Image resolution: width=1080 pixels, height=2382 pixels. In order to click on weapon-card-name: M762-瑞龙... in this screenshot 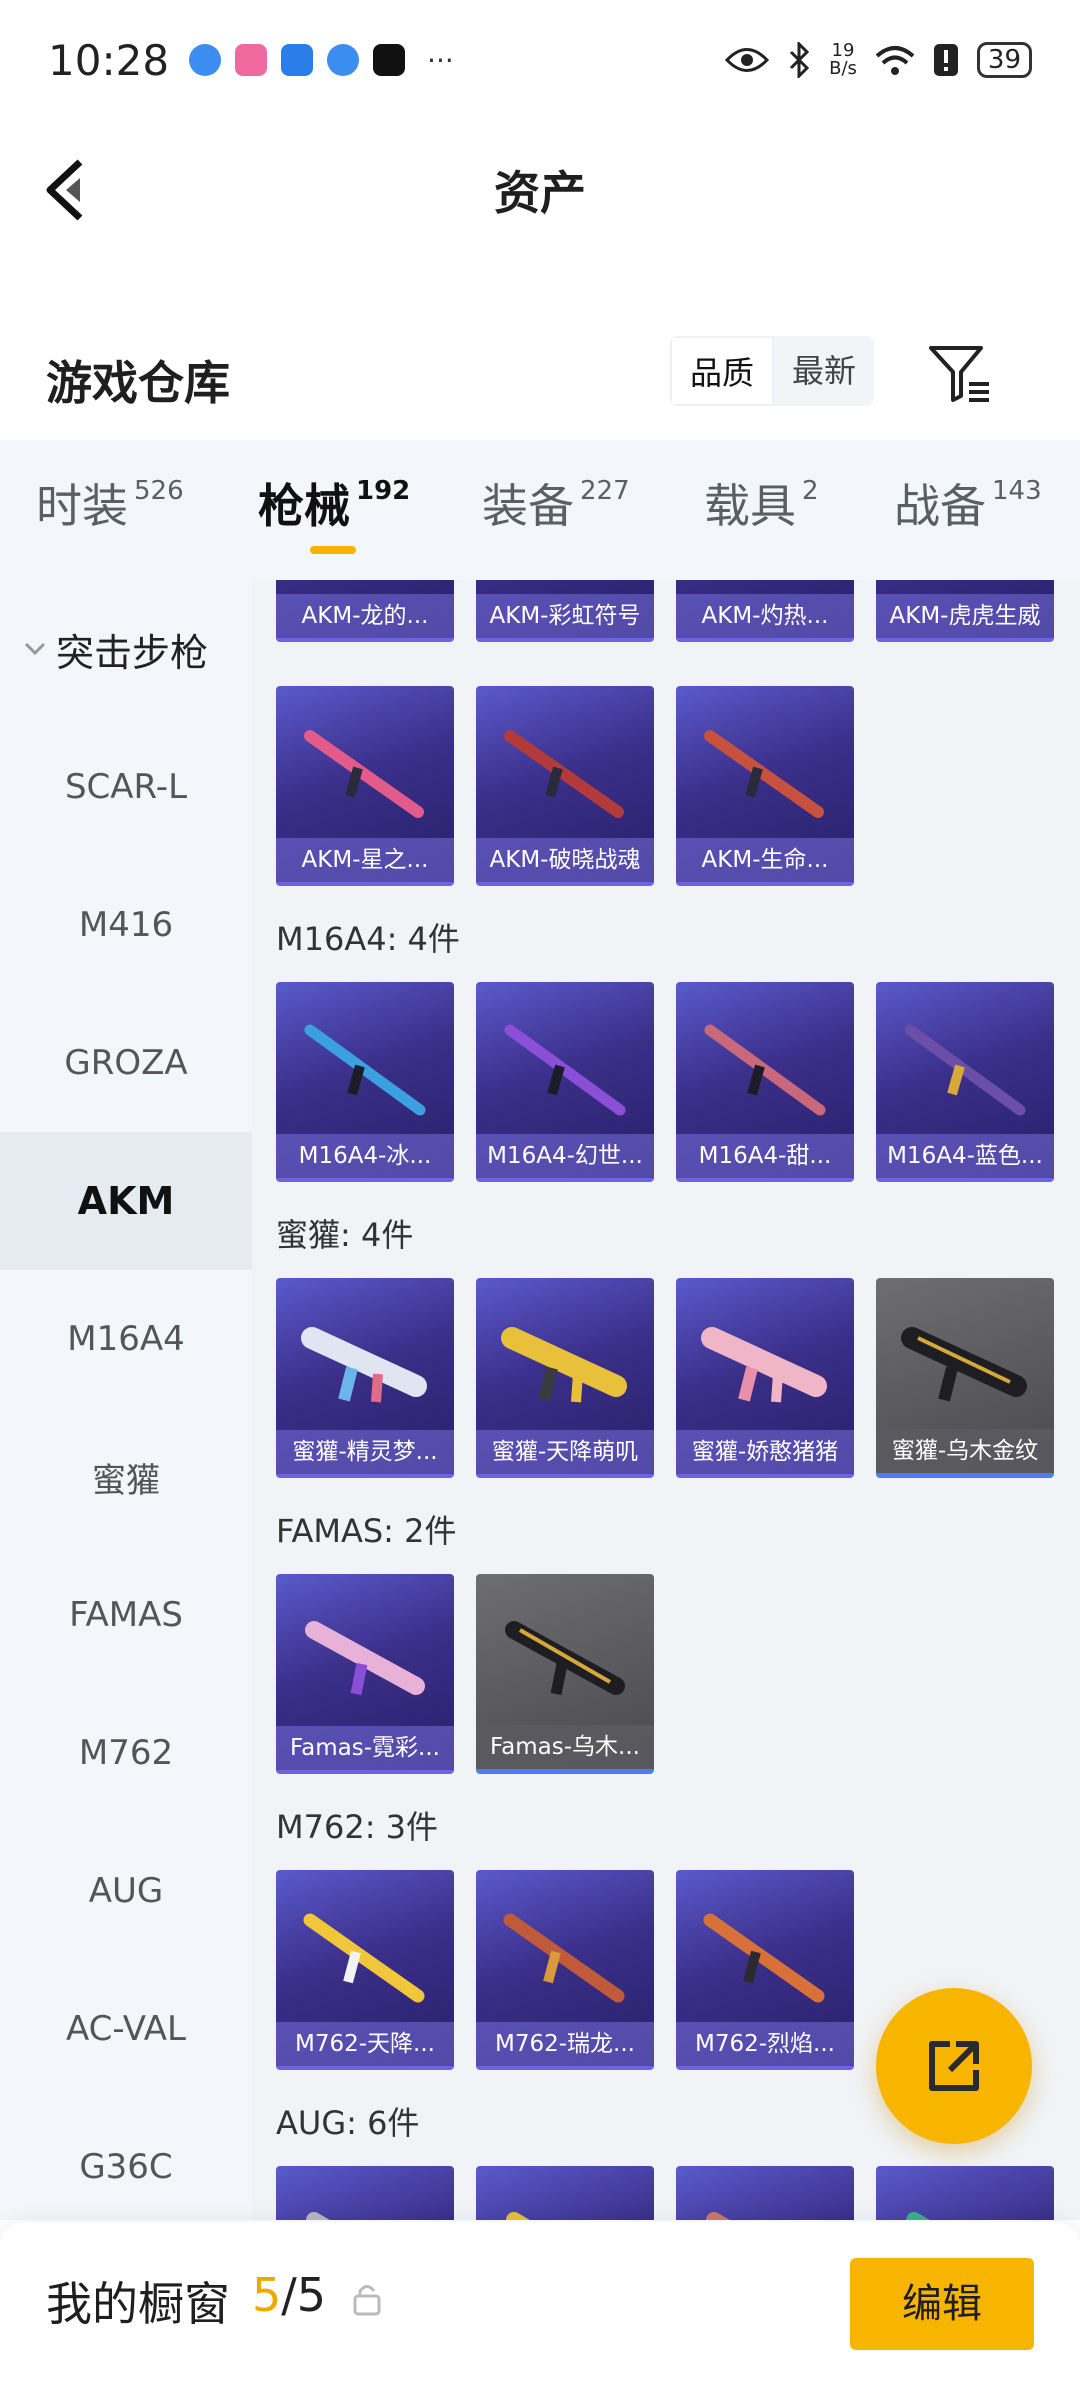, I will do `click(565, 2044)`.